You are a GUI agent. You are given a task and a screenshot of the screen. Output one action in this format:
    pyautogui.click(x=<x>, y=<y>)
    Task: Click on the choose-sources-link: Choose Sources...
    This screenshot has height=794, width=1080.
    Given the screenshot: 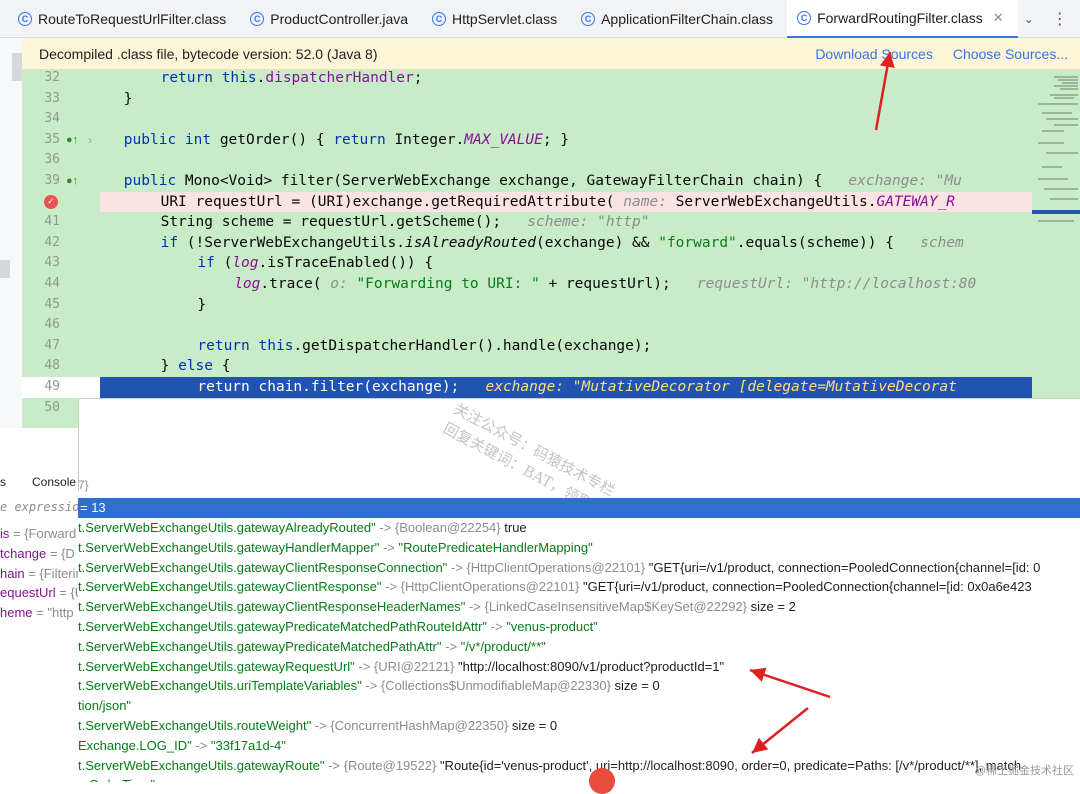 What is the action you would take?
    pyautogui.click(x=1010, y=54)
    